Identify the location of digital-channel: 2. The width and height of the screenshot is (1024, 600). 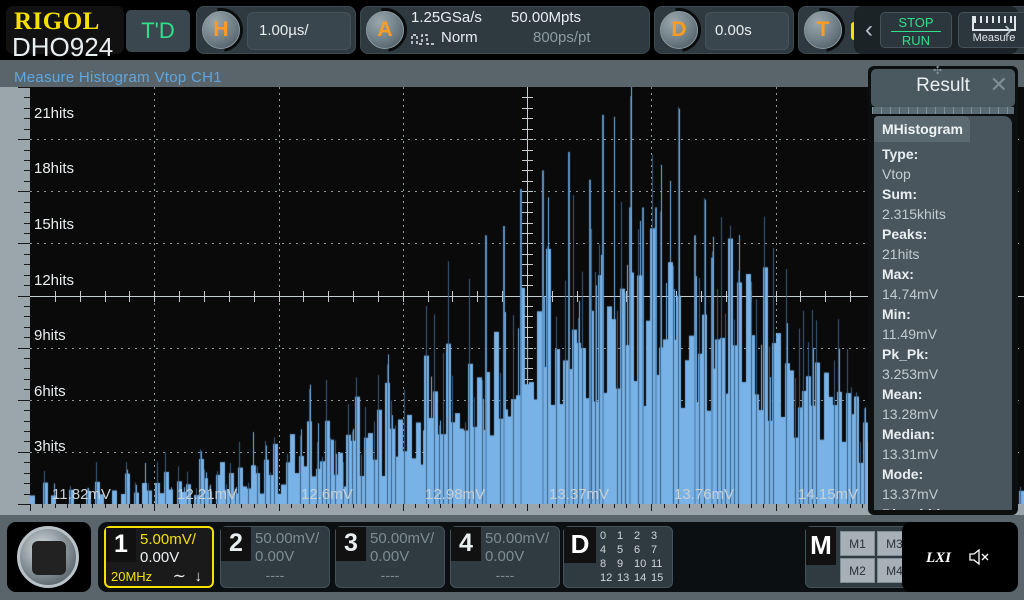
(642, 536).